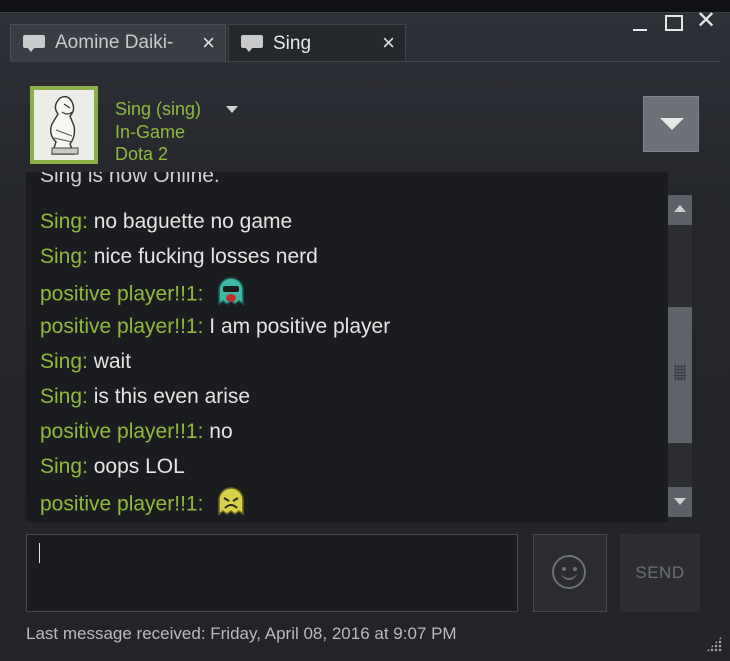 This screenshot has height=661, width=730. What do you see at coordinates (674, 23) in the screenshot?
I see `maximize-icon` at bounding box center [674, 23].